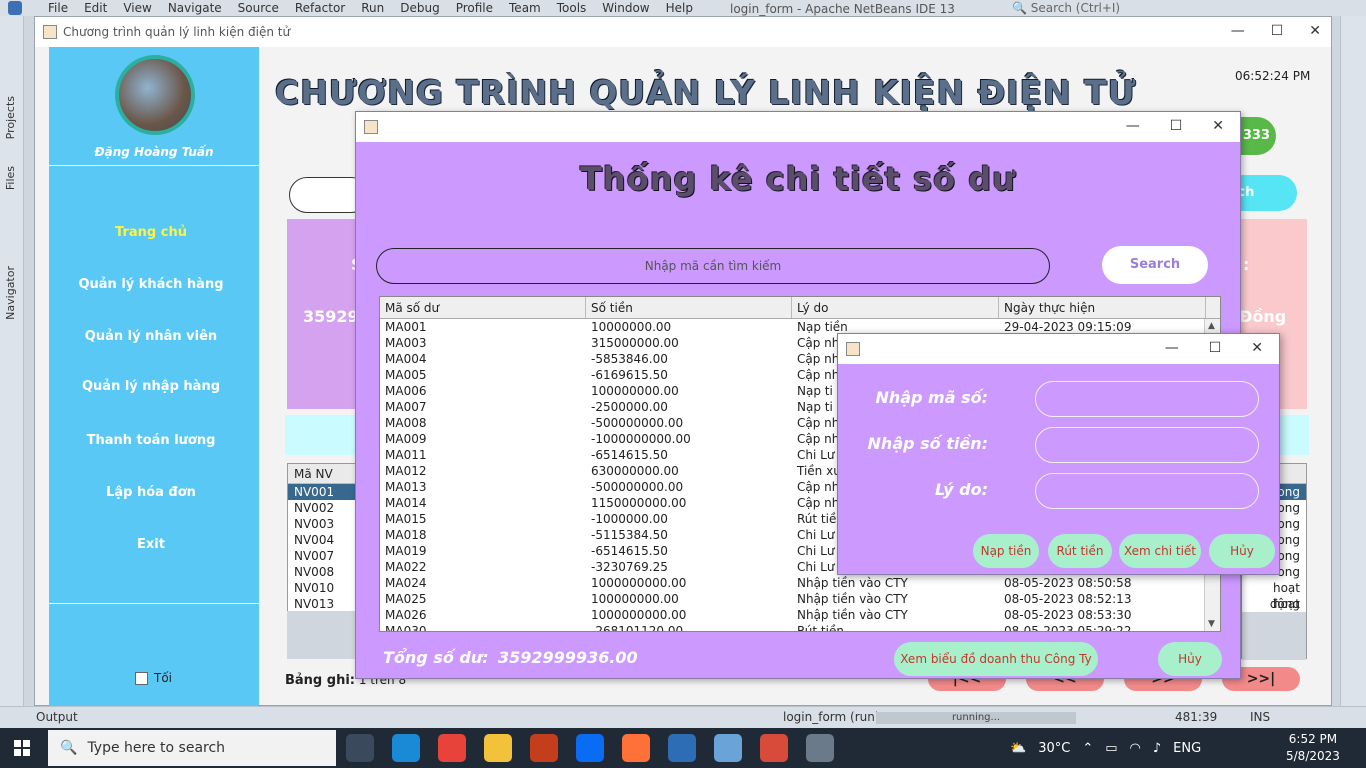 The height and width of the screenshot is (768, 1366). I want to click on balance-search-input: Nhập mã cần tìm kiếm, so click(713, 266).